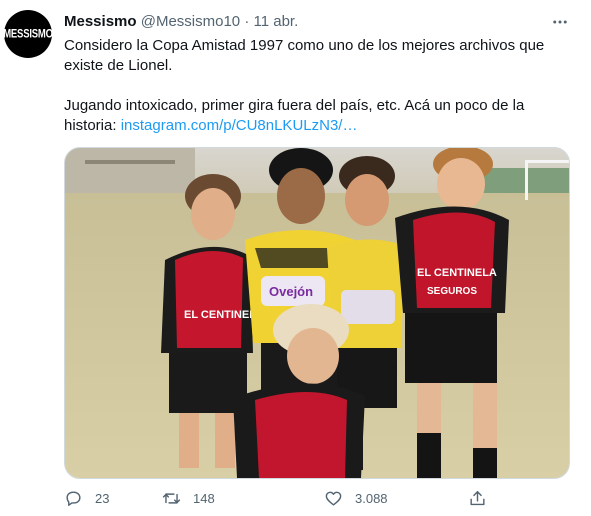 The width and height of the screenshot is (591, 516). I want to click on more-options-button, so click(560, 22).